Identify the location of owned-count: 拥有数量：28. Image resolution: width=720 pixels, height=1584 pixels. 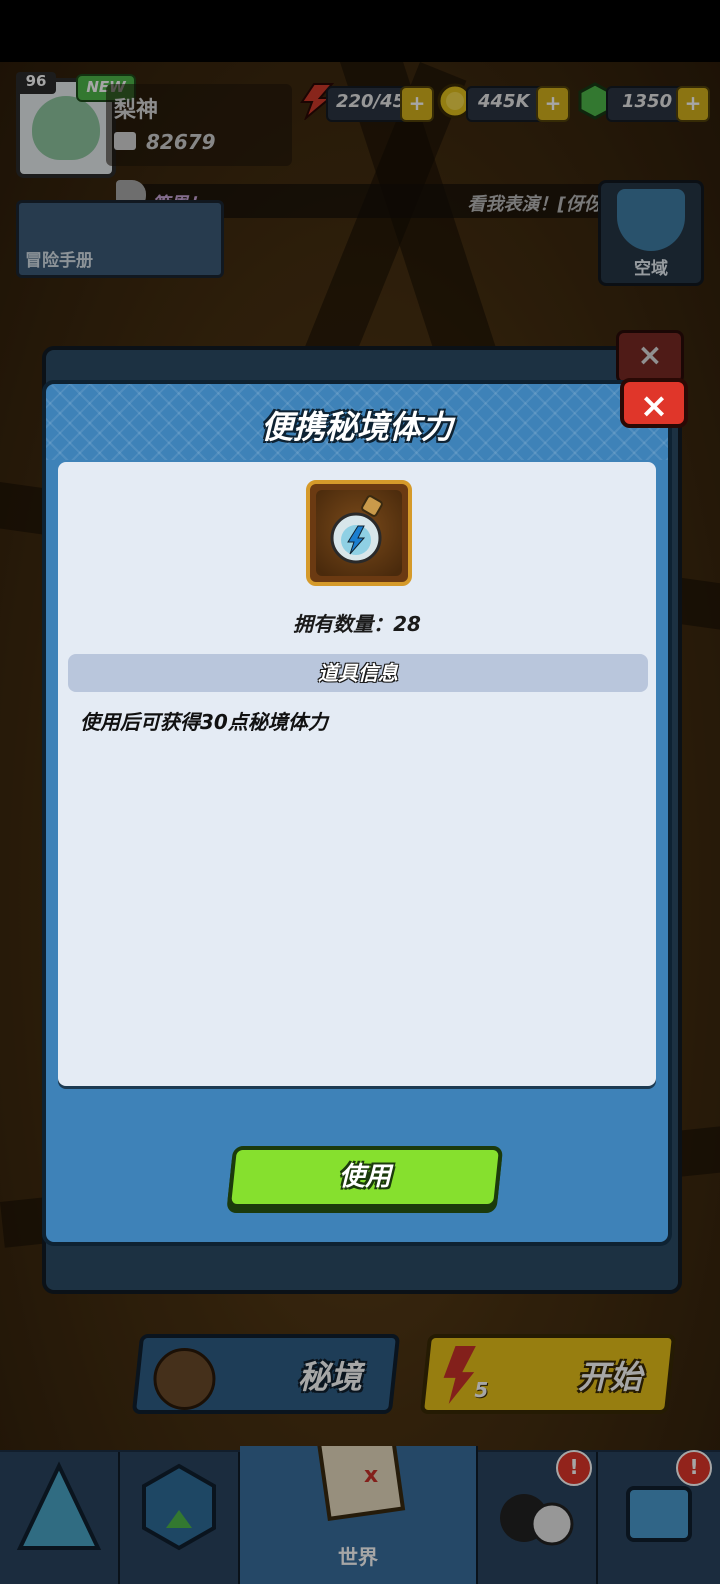
(357, 624).